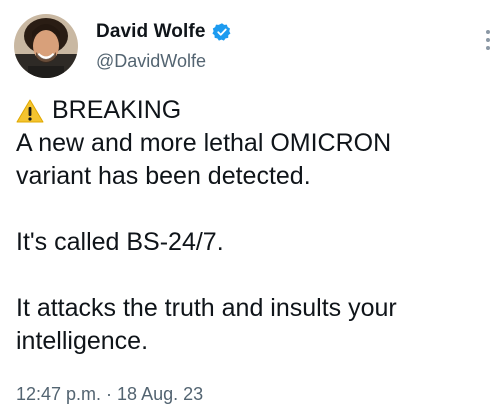  Describe the element at coordinates (109, 394) in the screenshot. I see `tweet-timestamp: 12:47 p.m. · 18 Aug. 23` at that location.